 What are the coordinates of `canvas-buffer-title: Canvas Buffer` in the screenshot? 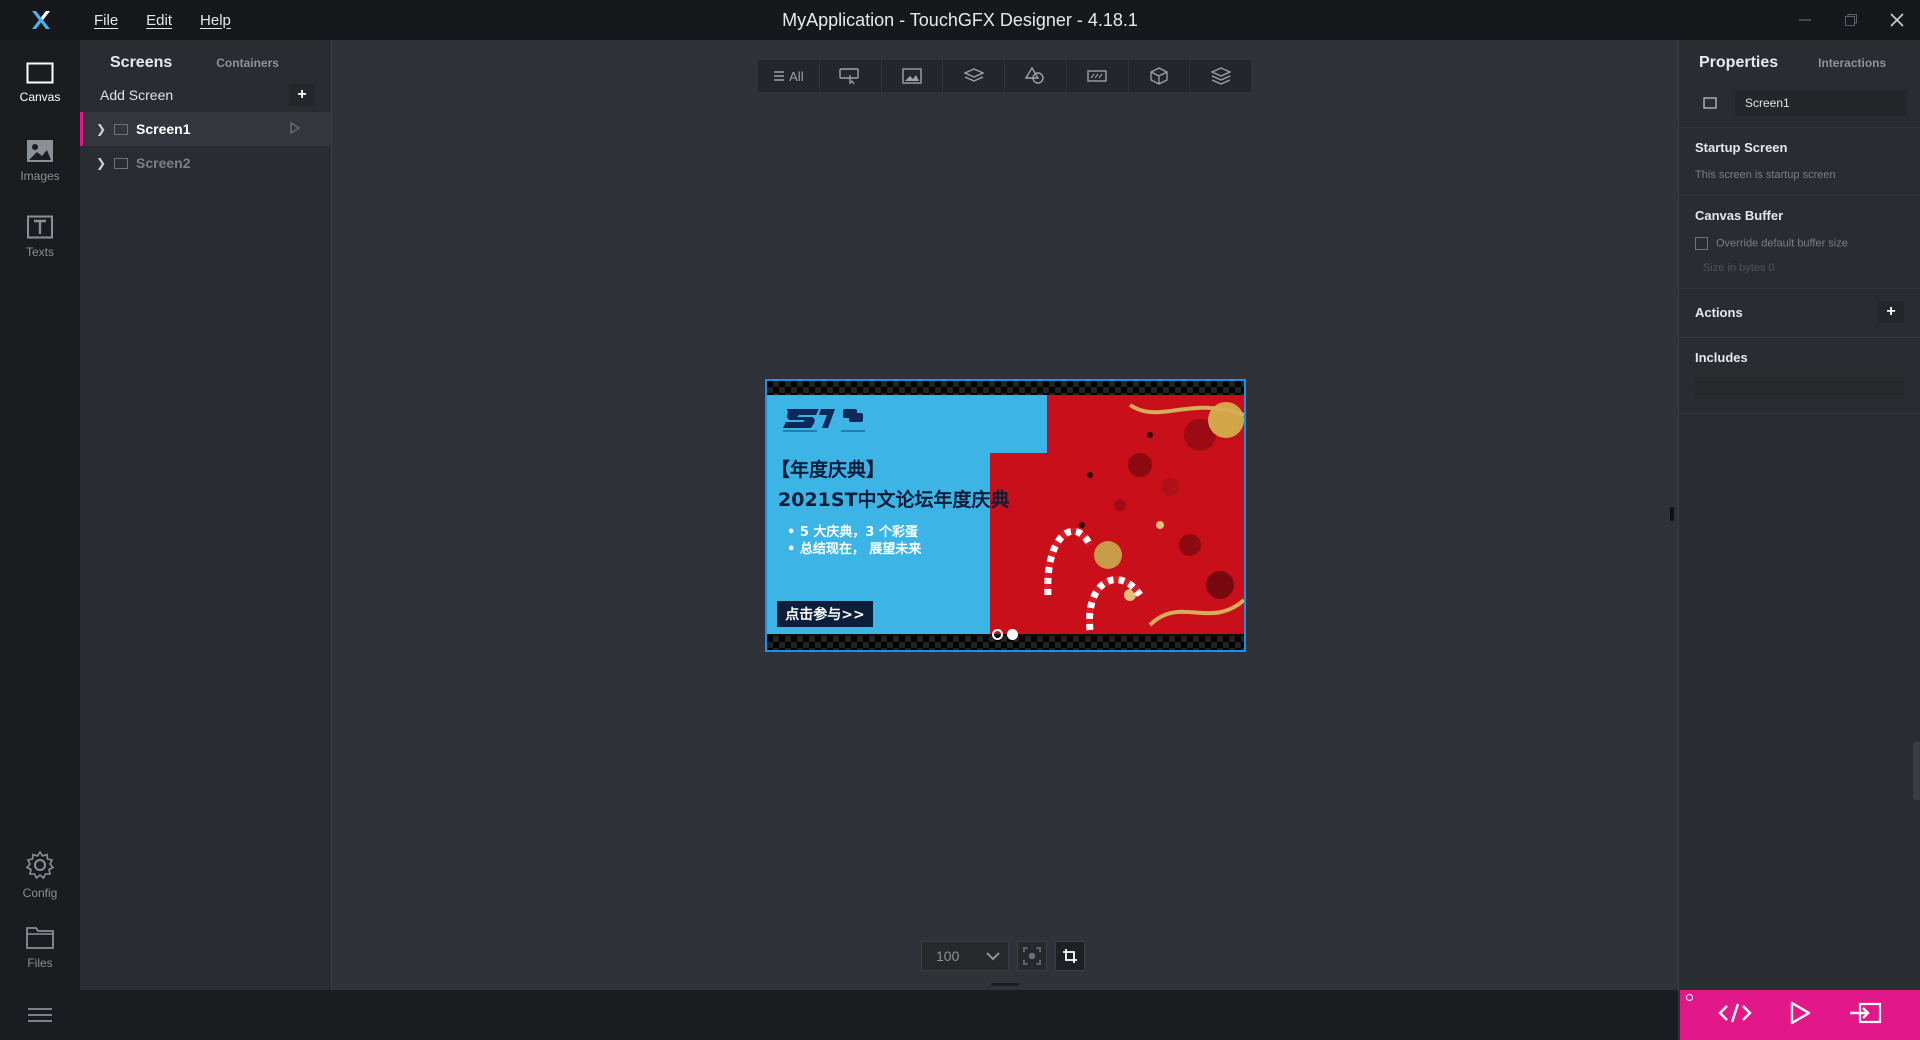 It's located at (1739, 215).